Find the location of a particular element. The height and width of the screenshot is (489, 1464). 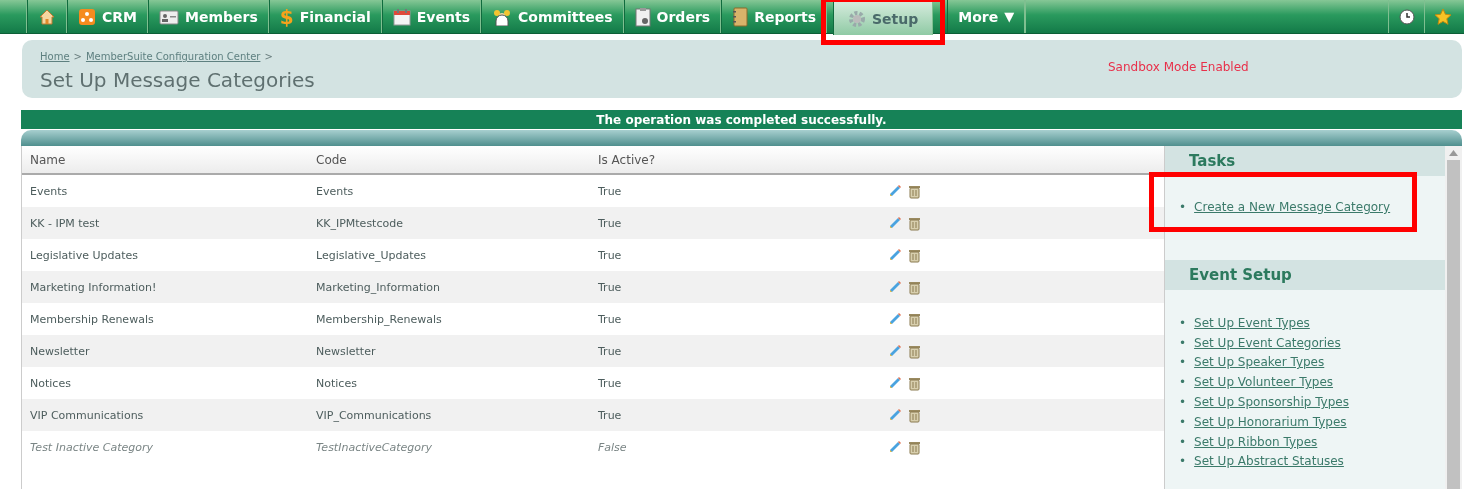

breadcrumb-link: MemberSuite Configuration Center is located at coordinates (173, 56).